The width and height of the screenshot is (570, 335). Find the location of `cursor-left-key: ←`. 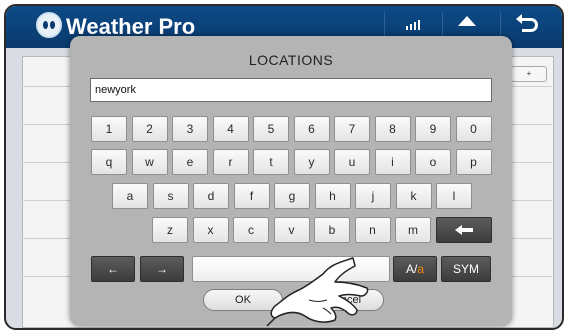

cursor-left-key: ← is located at coordinates (113, 269).